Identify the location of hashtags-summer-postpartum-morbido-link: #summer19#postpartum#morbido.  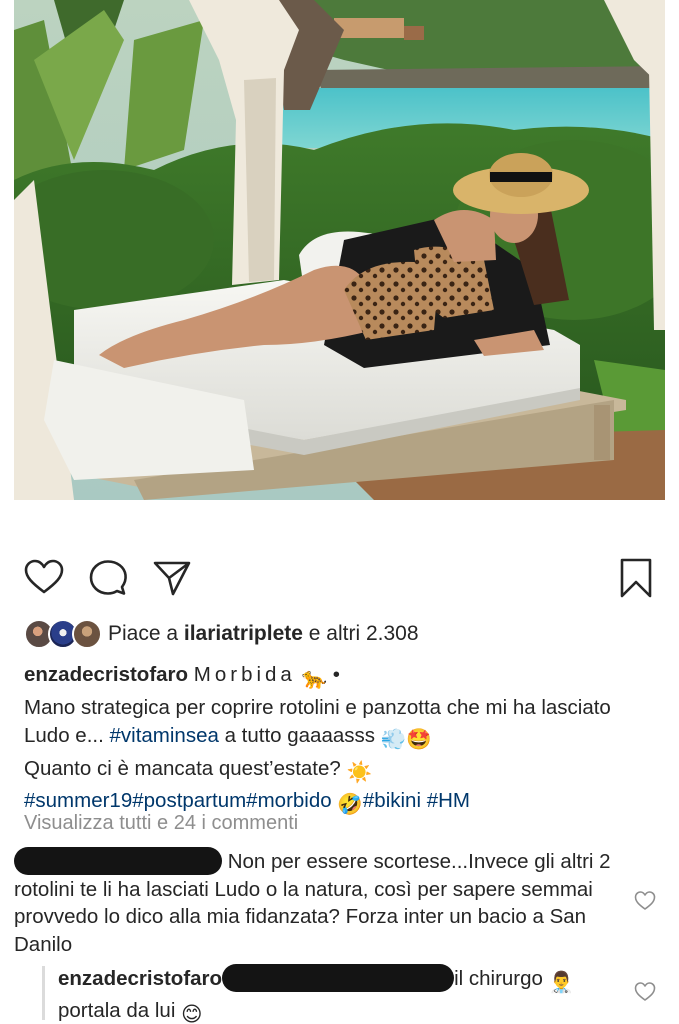
(178, 800).